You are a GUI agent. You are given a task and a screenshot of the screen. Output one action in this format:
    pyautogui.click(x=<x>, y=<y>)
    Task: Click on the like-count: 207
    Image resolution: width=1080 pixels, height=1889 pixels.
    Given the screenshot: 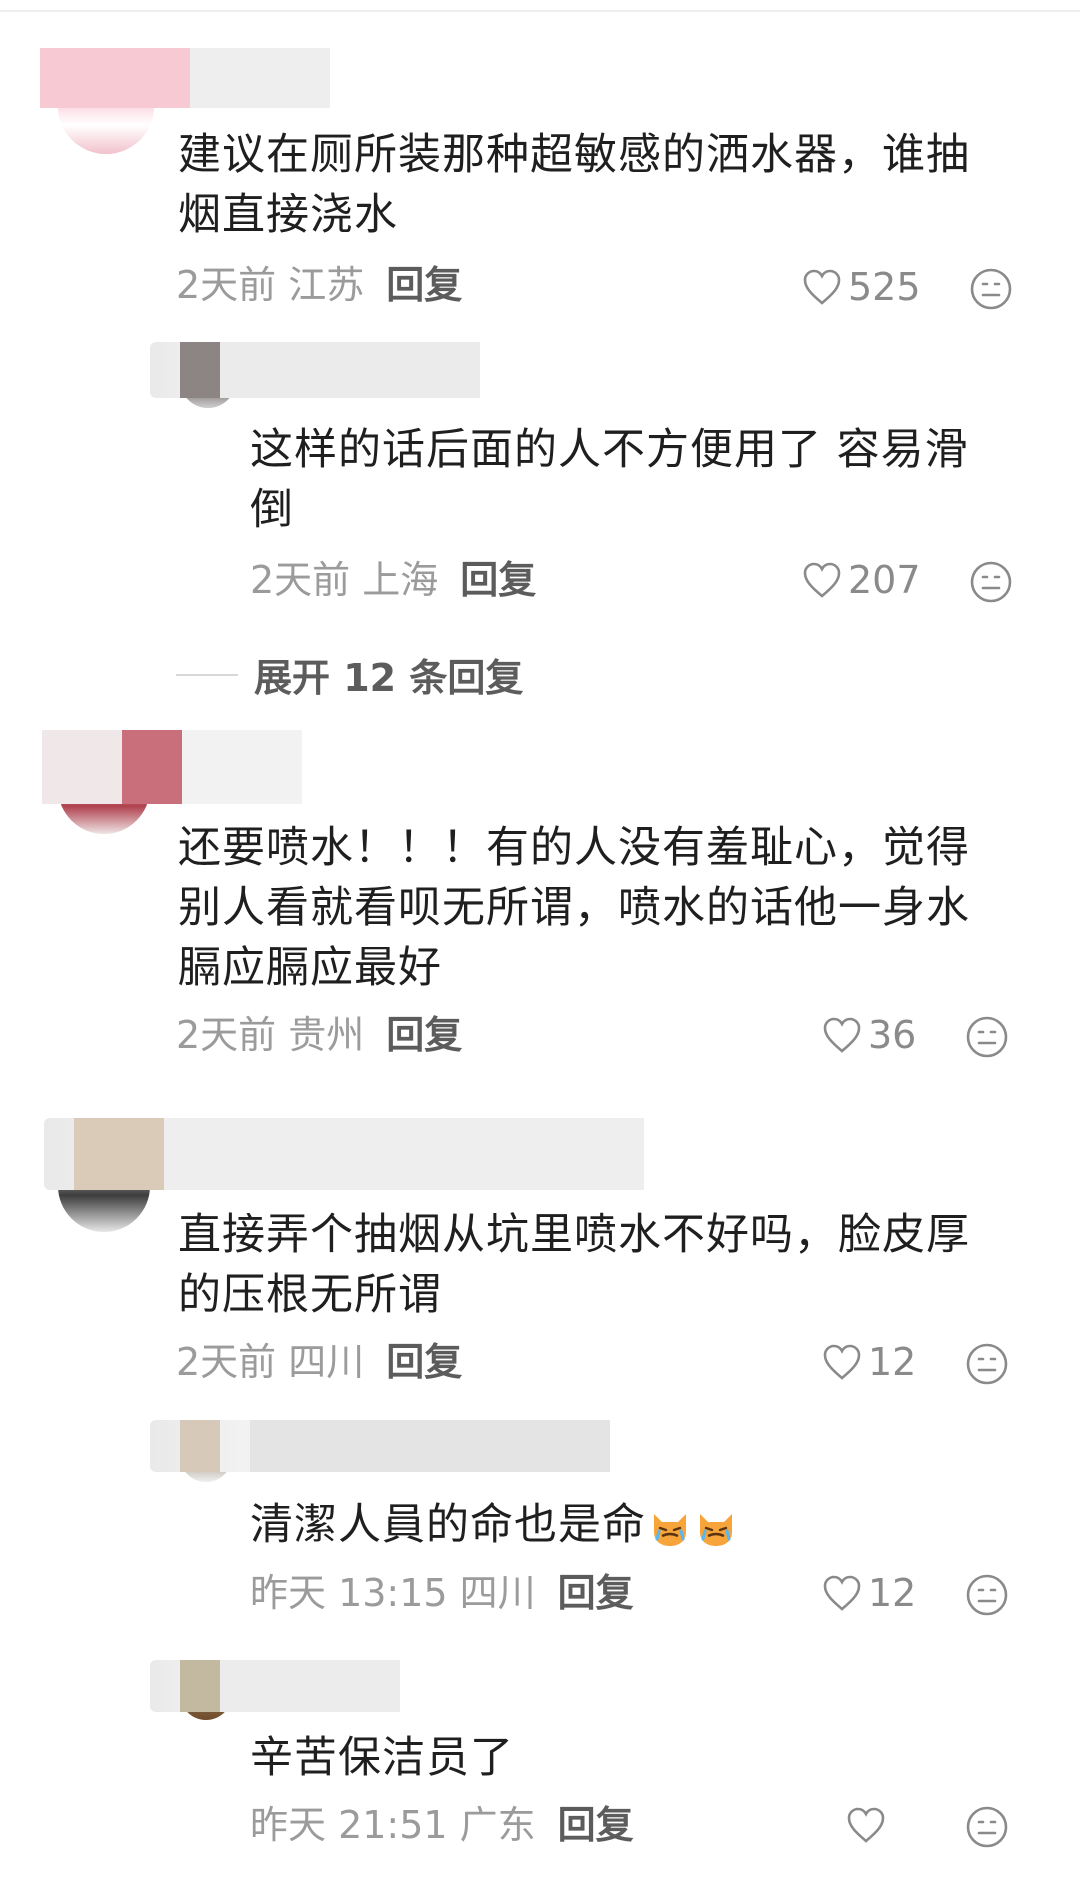 What is the action you would take?
    pyautogui.click(x=884, y=580)
    